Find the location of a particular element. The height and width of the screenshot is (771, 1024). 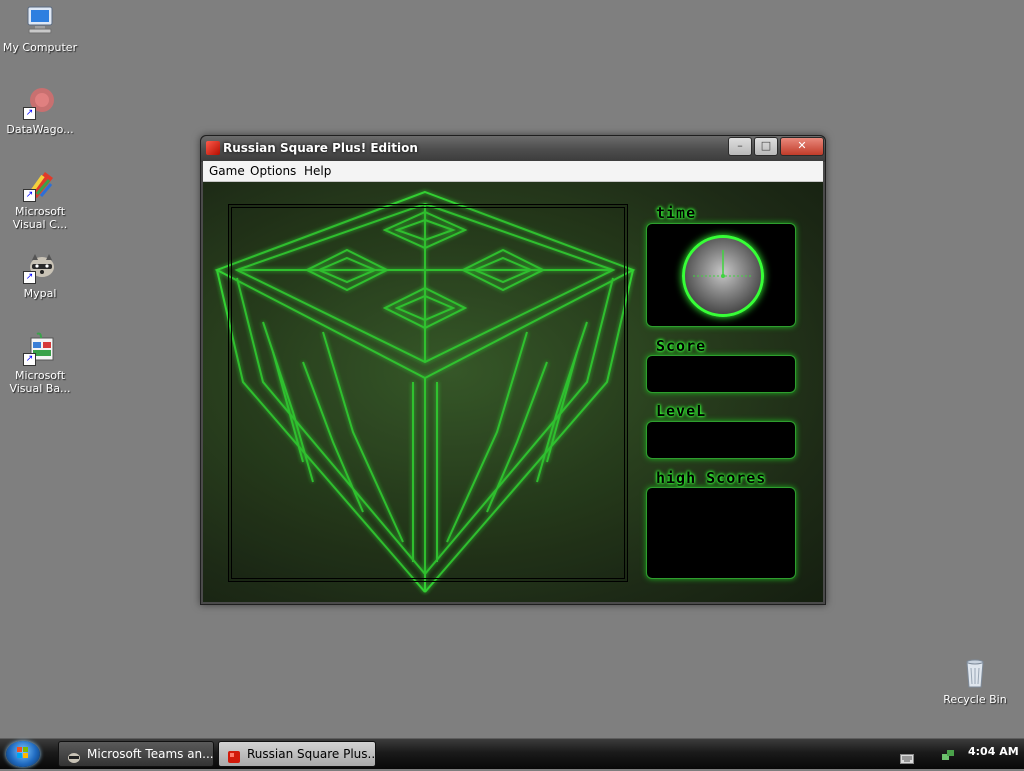

computer-icon is located at coordinates (40, 21).